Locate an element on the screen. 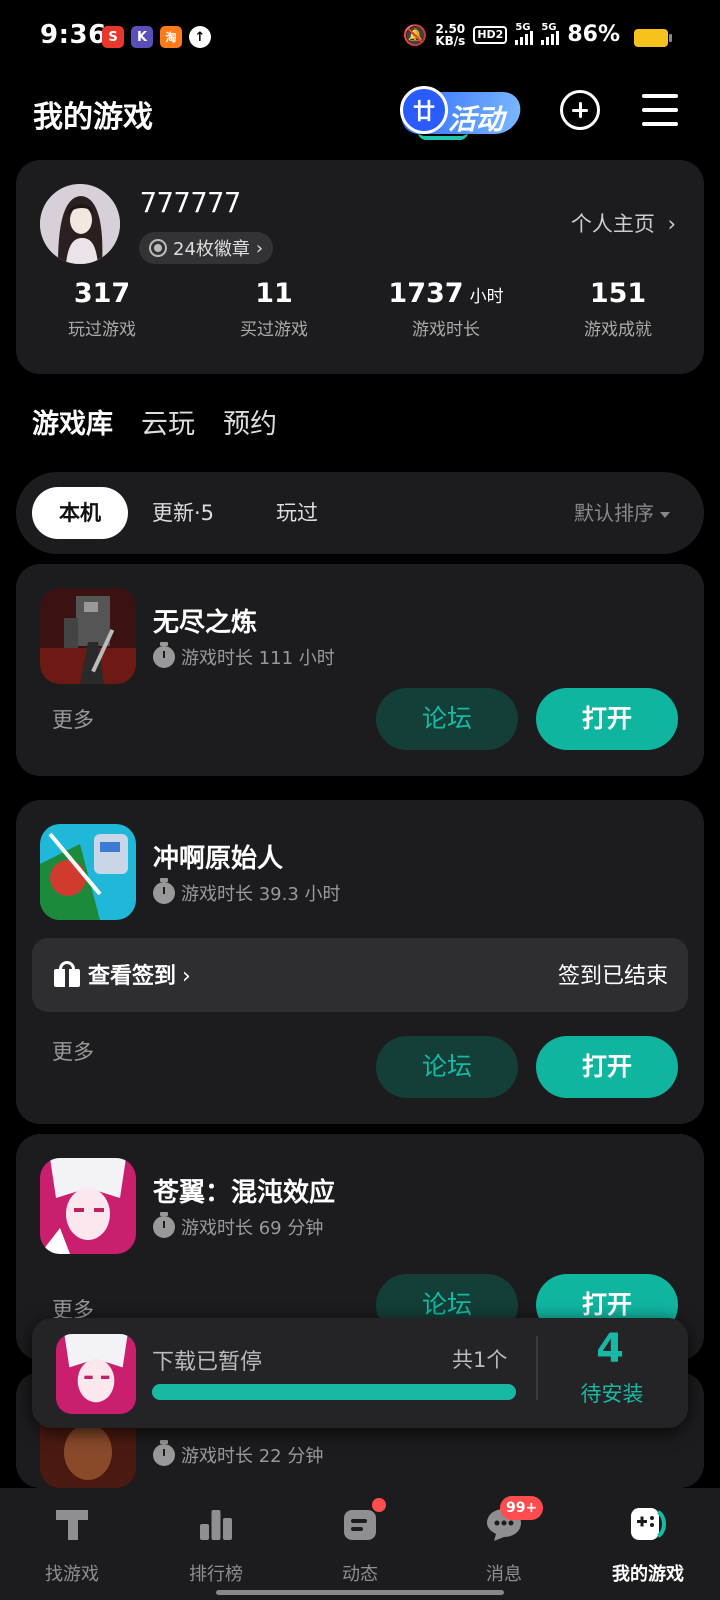 Image resolution: width=720 pixels, height=1600 pixels. net-speed-unit: KB/s is located at coordinates (450, 40).